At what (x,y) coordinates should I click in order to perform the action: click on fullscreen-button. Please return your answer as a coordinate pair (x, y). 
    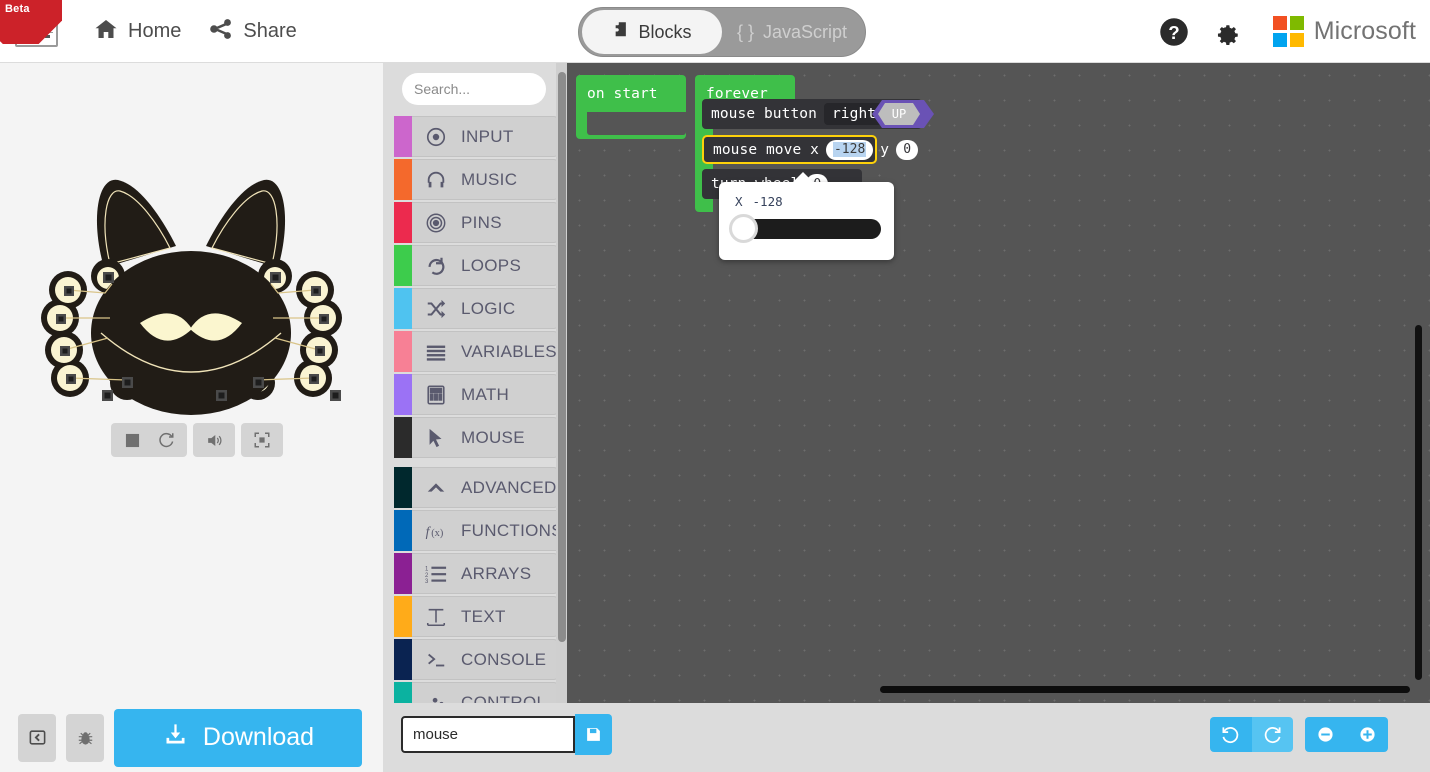
    Looking at the image, I should click on (262, 440).